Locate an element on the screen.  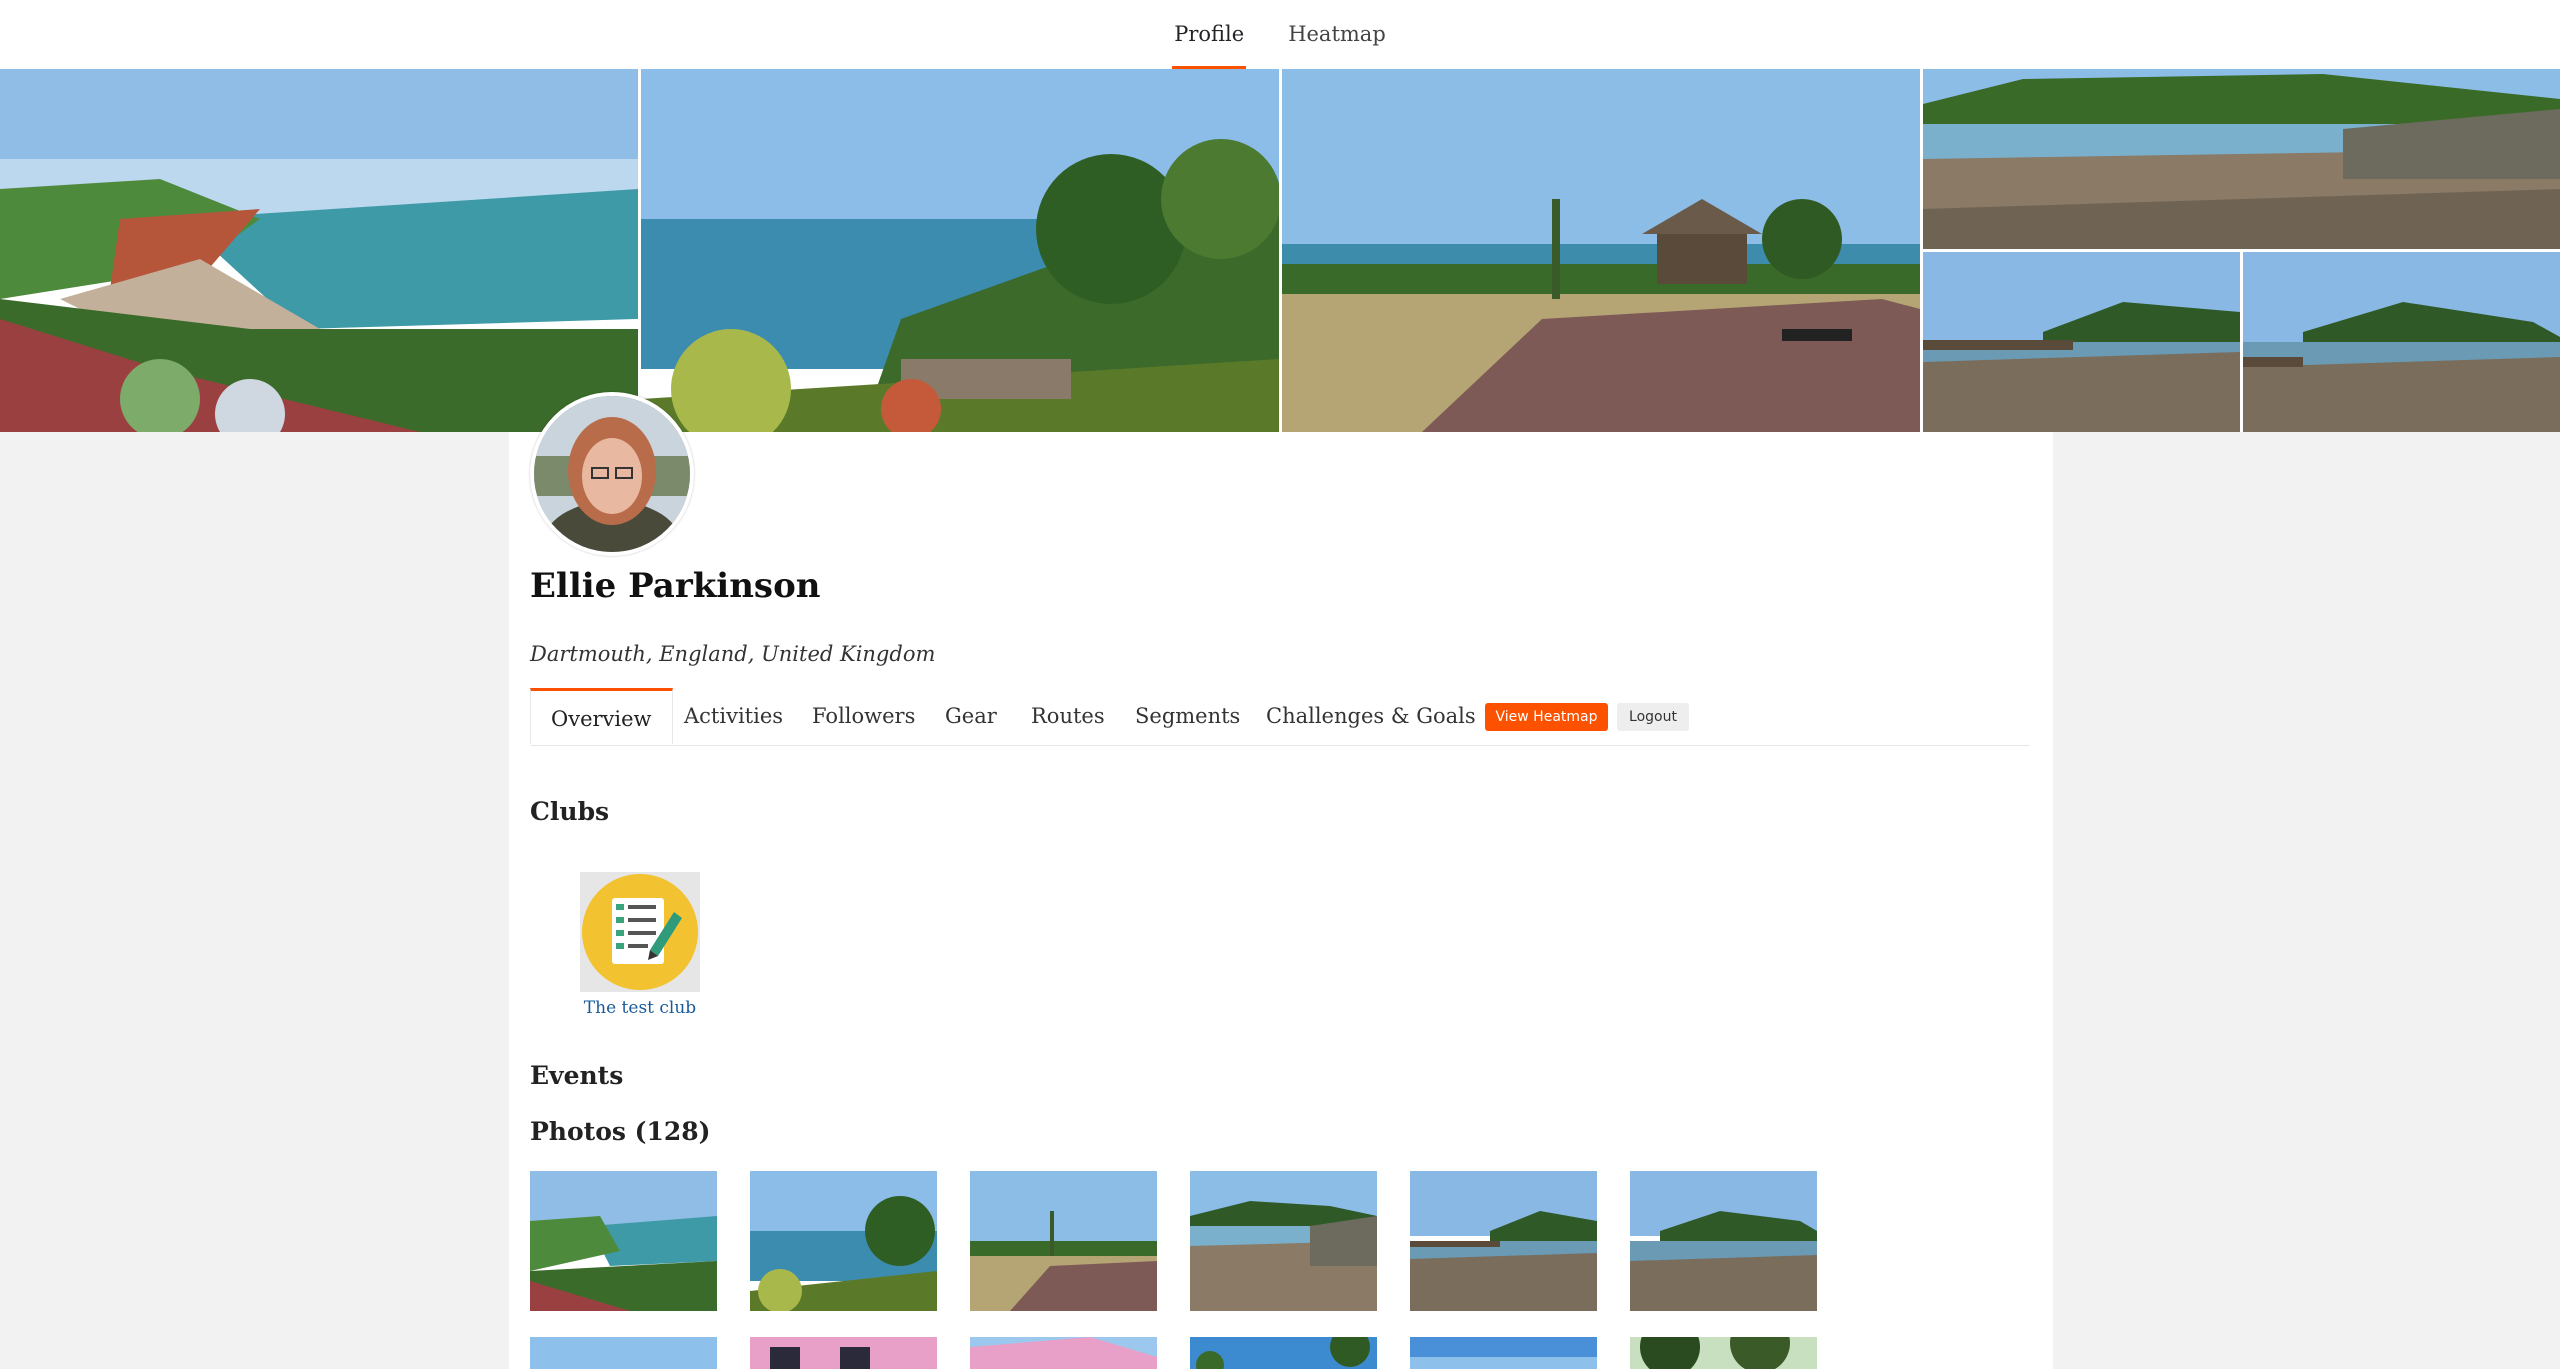
tab-routes: Routes is located at coordinates (1068, 716).